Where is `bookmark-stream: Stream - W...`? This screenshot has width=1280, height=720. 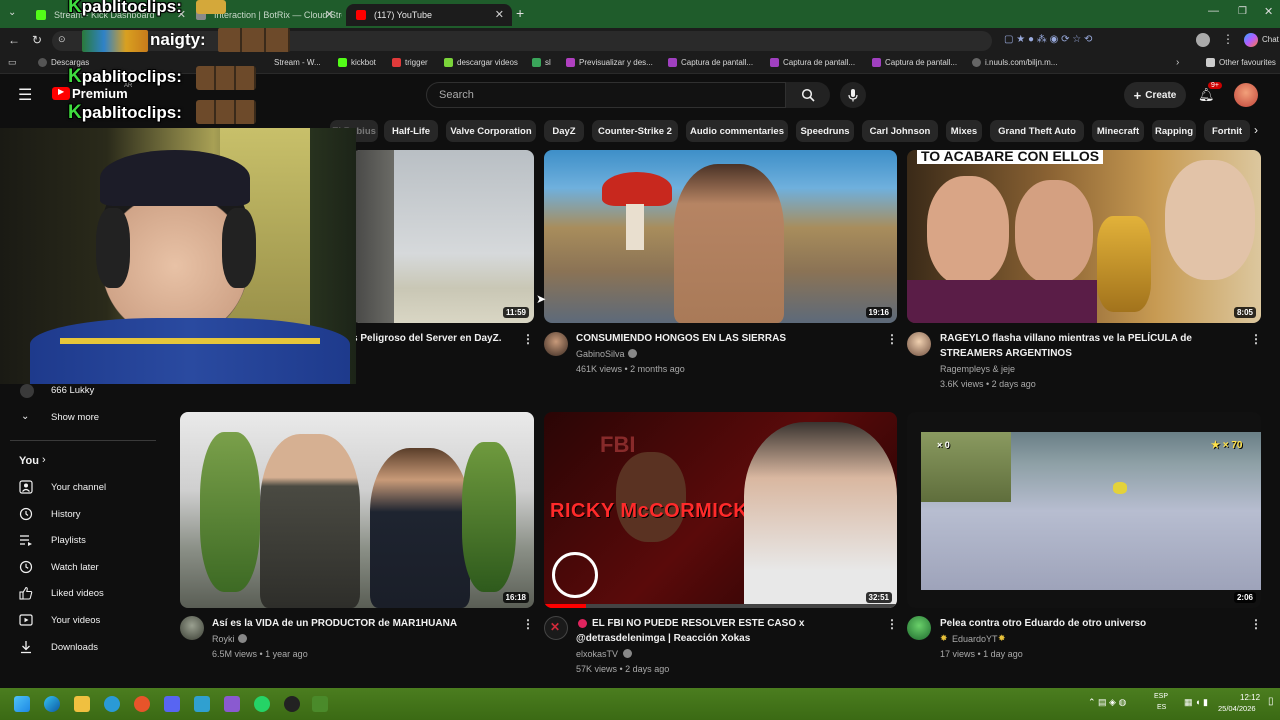
bookmark-stream: Stream - W... is located at coordinates (297, 62).